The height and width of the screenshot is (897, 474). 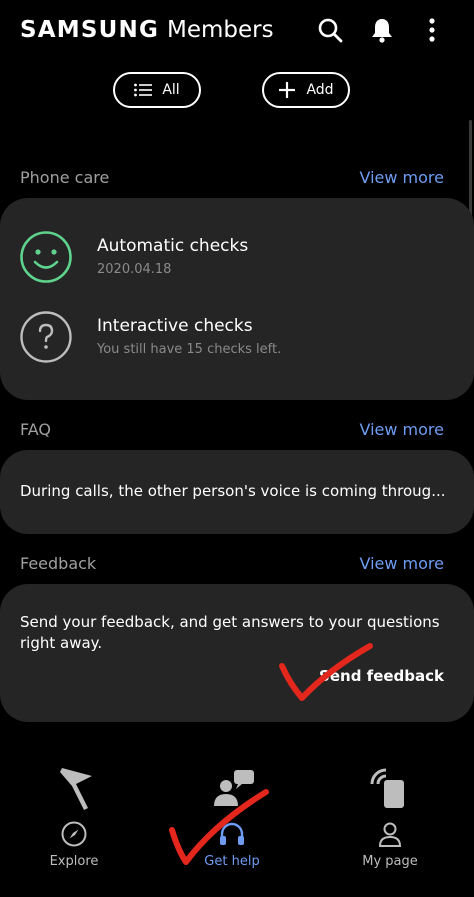 What do you see at coordinates (320, 90) in the screenshot?
I see `add-label: Add` at bounding box center [320, 90].